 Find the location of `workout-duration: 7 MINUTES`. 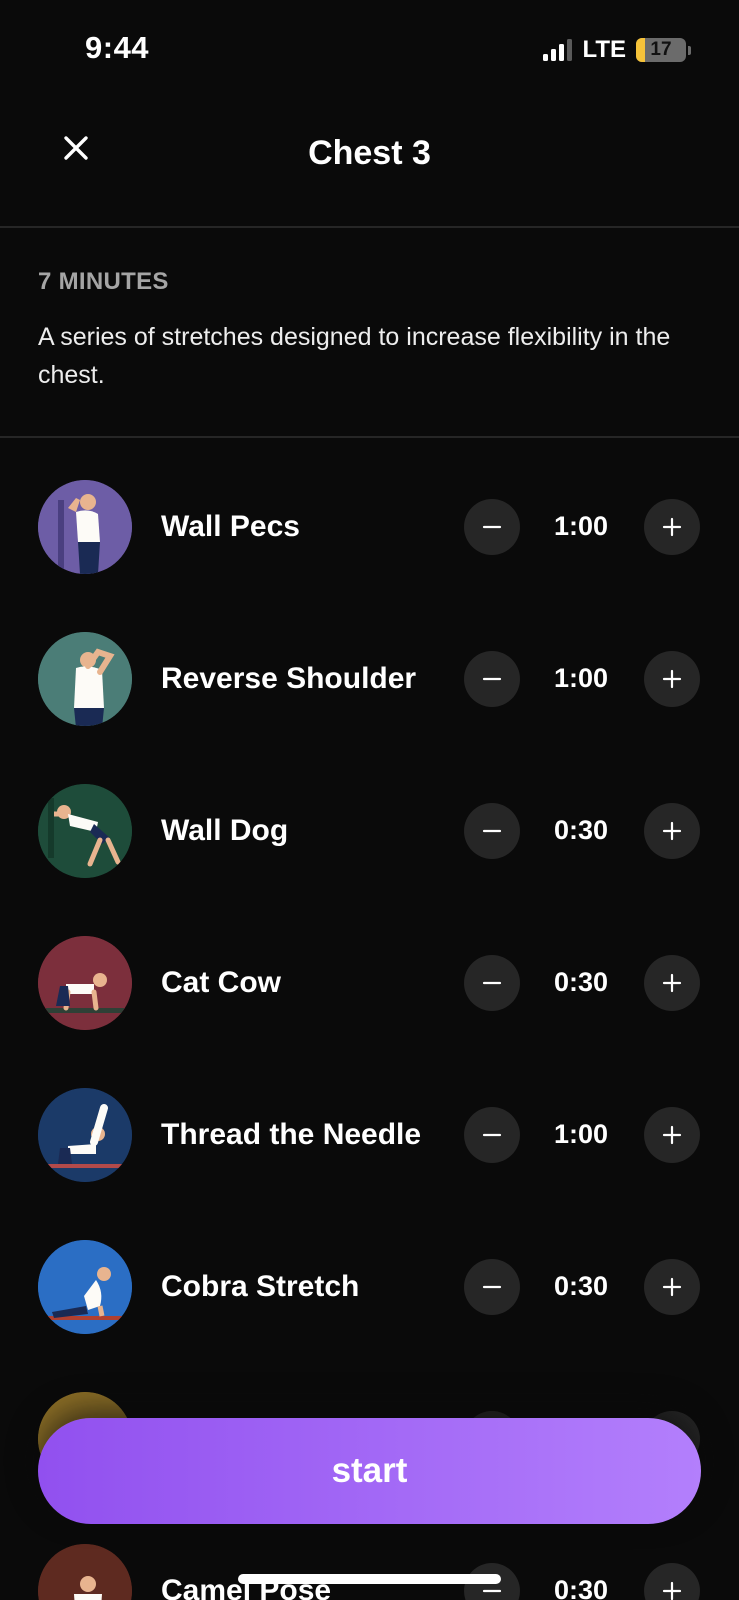

workout-duration: 7 MINUTES is located at coordinates (103, 281).